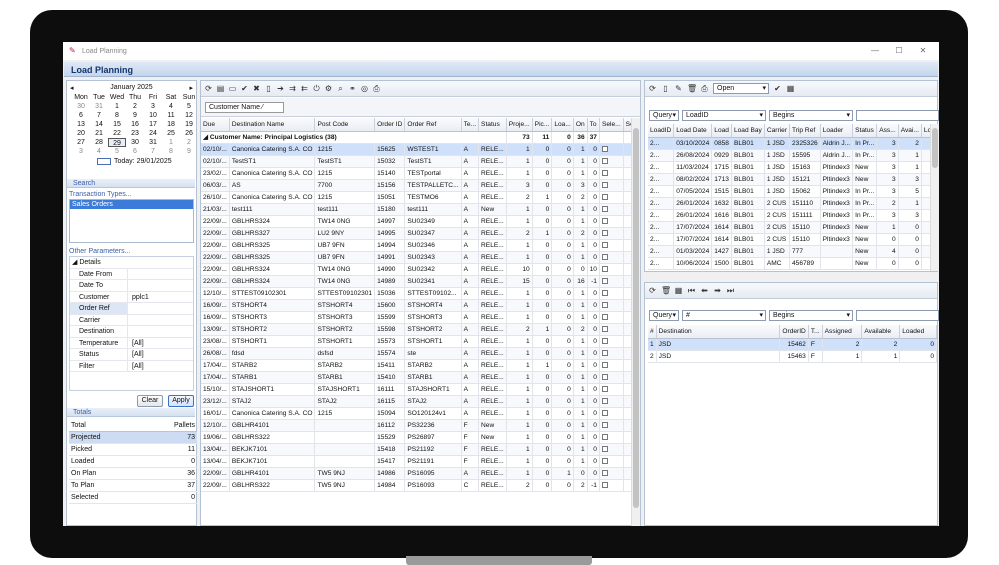 This screenshot has height=565, width=999. Describe the element at coordinates (131, 263) in the screenshot. I see `details-group-row: ◢ Details` at that location.